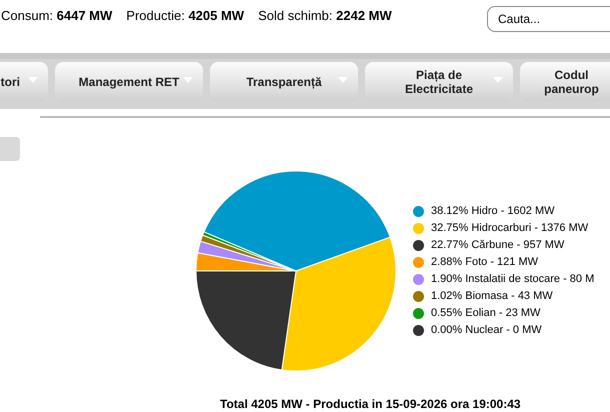 Image resolution: width=610 pixels, height=412 pixels. I want to click on stat-text: Sold schimb: 2242 MW, so click(325, 16).